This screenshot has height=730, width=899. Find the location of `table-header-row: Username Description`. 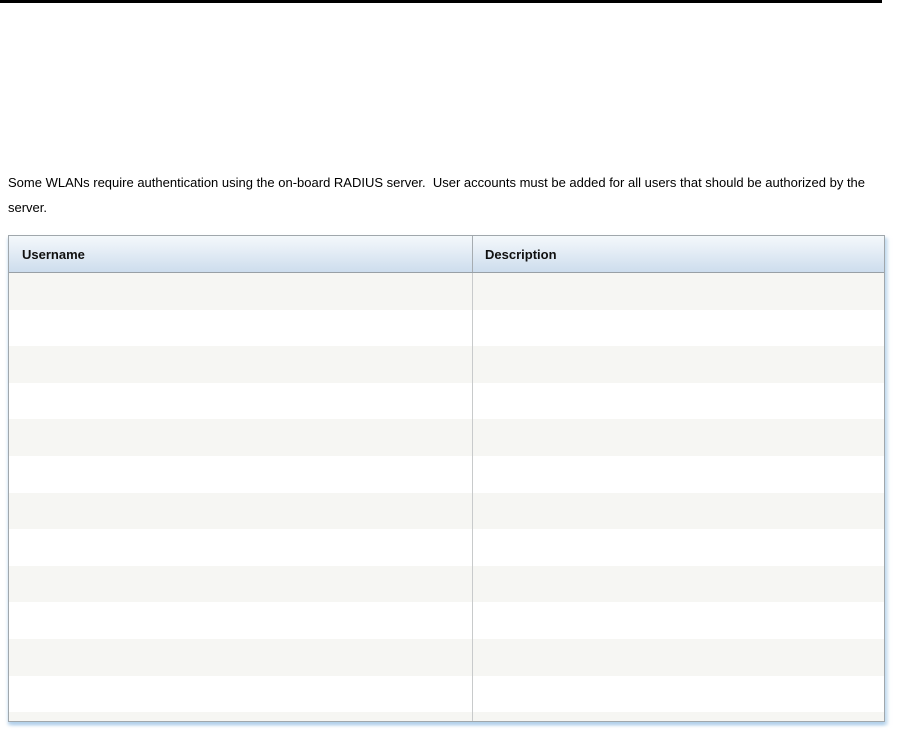

table-header-row: Username Description is located at coordinates (446, 254).